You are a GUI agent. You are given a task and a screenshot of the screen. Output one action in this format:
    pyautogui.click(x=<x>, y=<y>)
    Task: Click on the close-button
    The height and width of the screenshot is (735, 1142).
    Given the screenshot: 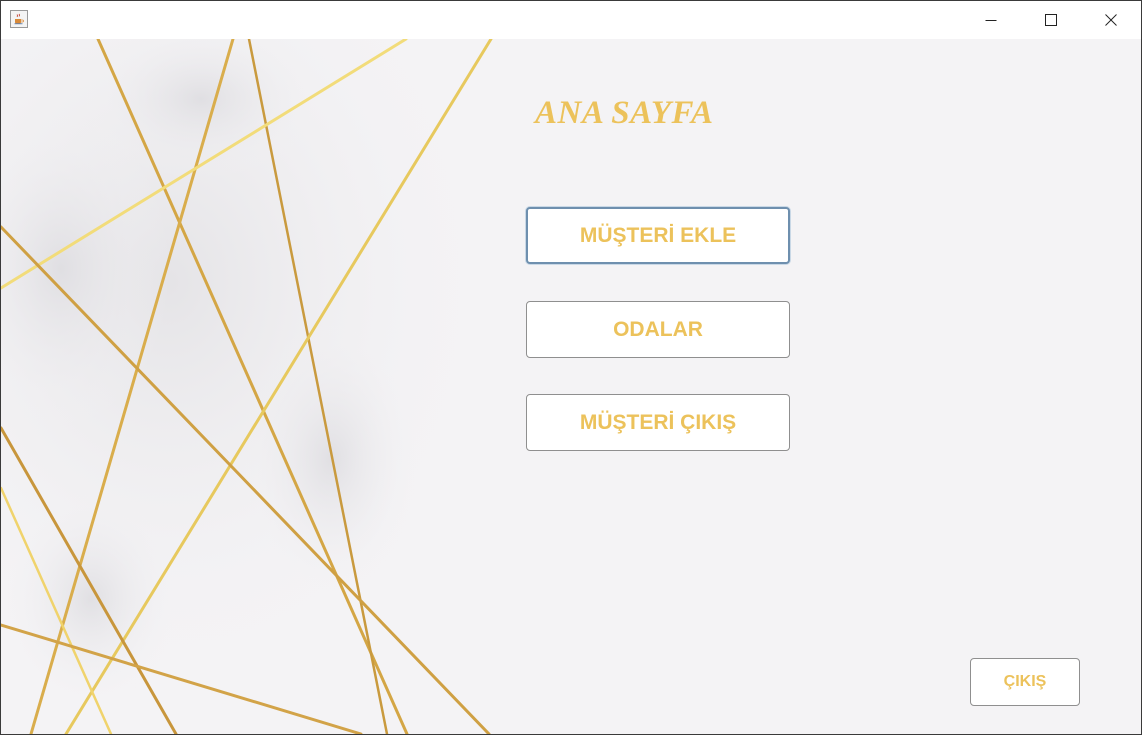 What is the action you would take?
    pyautogui.click(x=1111, y=20)
    